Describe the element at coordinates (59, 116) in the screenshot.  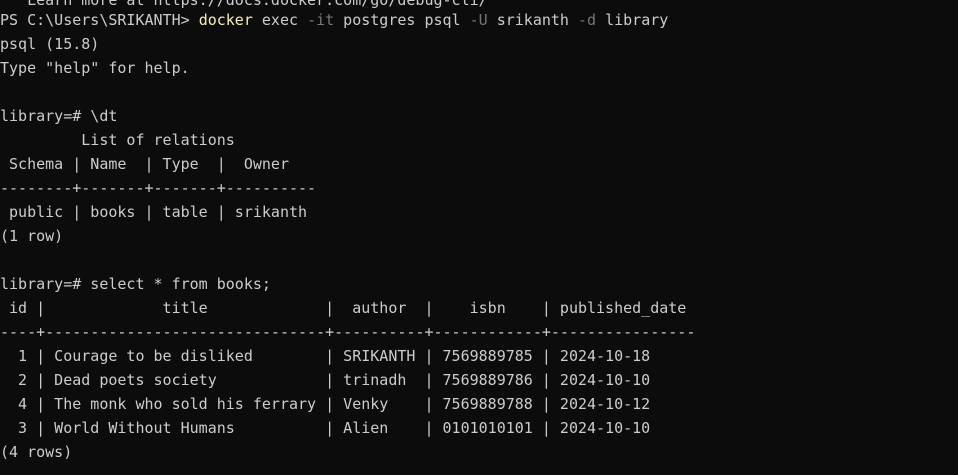
I see `dt-command-line: library=# \dt` at that location.